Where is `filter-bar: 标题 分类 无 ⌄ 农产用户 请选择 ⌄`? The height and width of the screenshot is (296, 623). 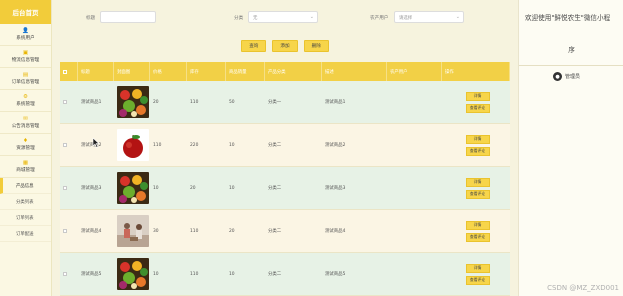
filter-bar: 标题 分类 无 ⌄ 农产用户 请选择 ⌄ is located at coordinates (285, 18).